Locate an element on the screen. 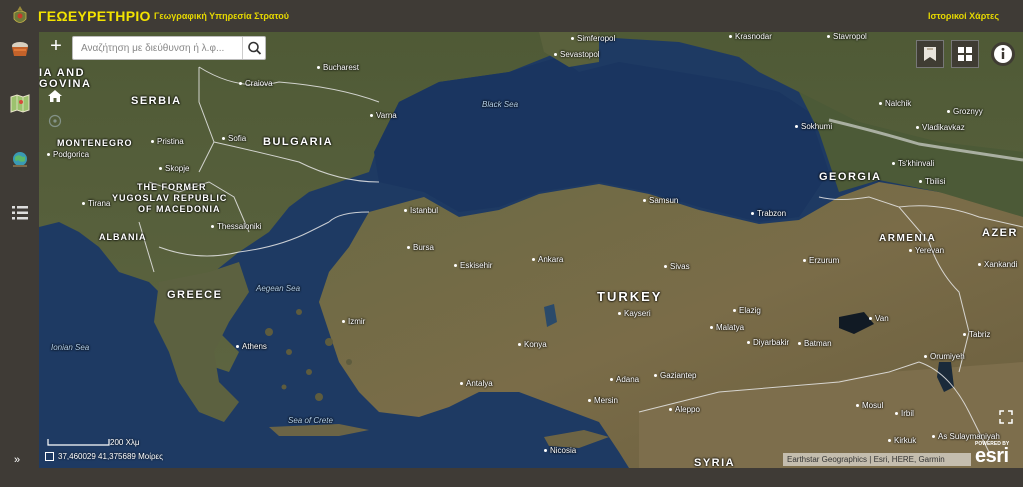 Image resolution: width=1023 pixels, height=487 pixels. search-button is located at coordinates (253, 48).